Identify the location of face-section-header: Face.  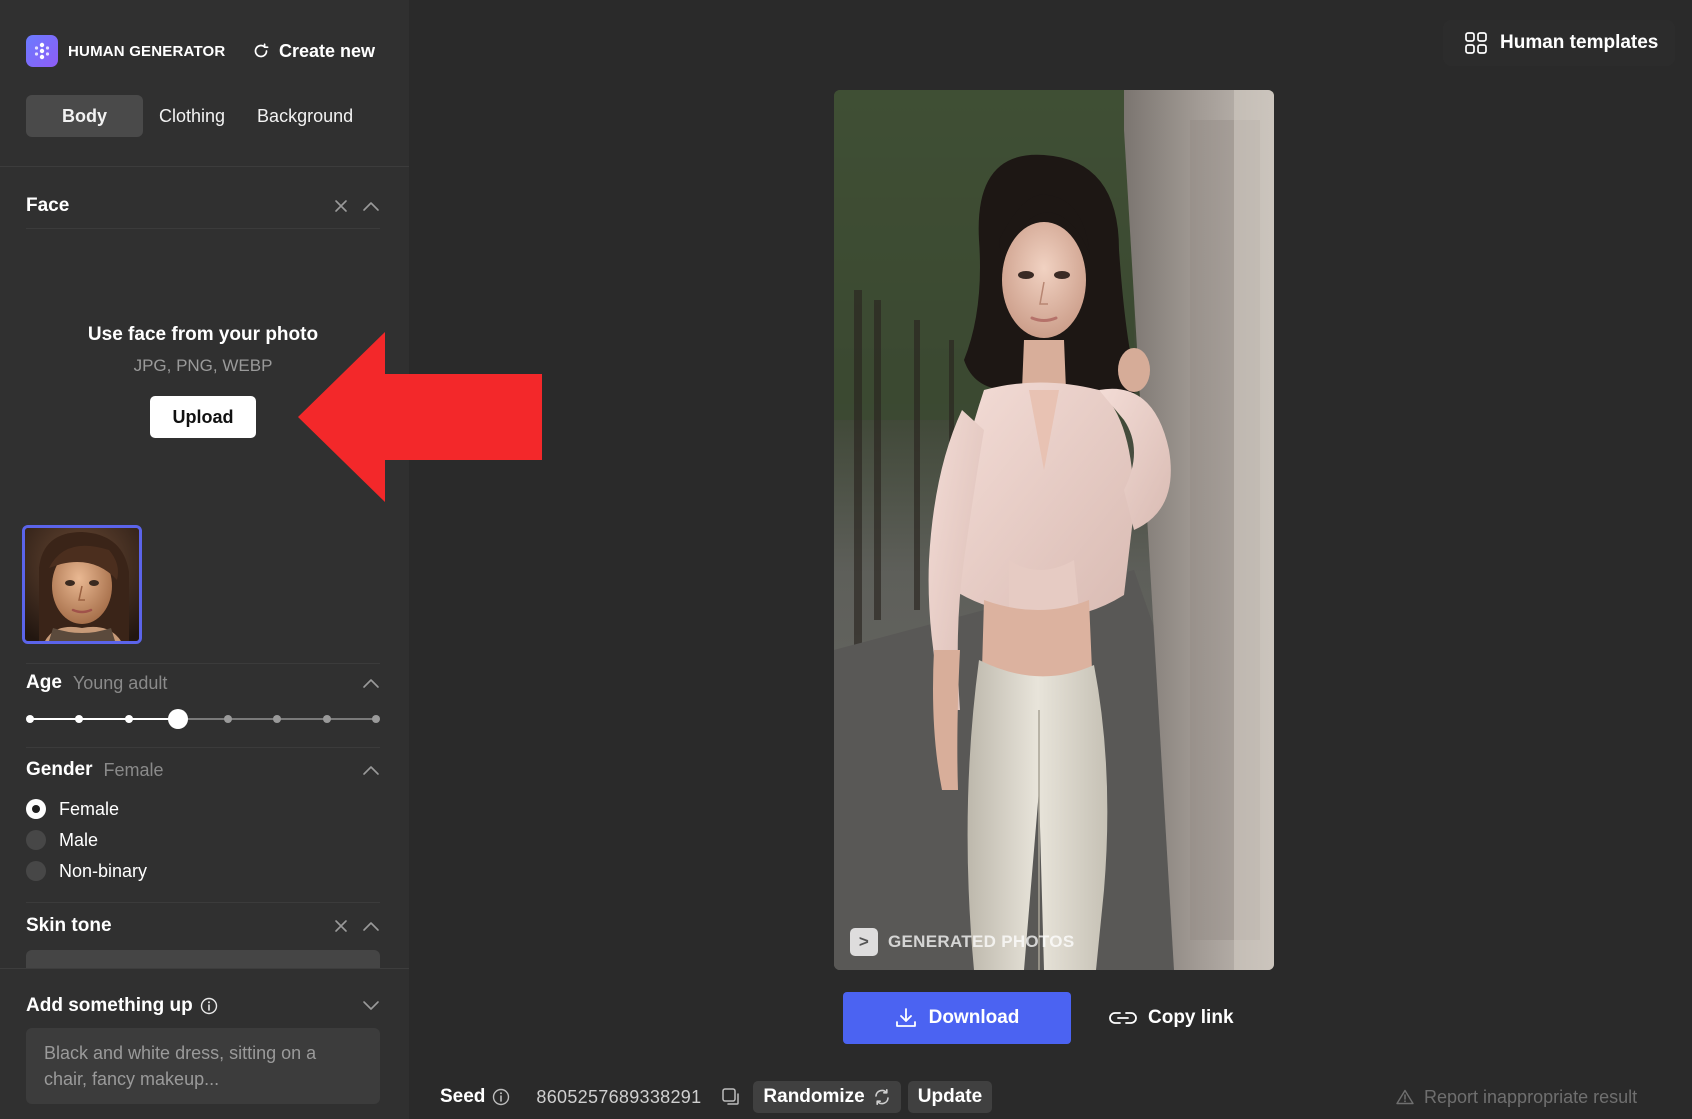
(203, 206).